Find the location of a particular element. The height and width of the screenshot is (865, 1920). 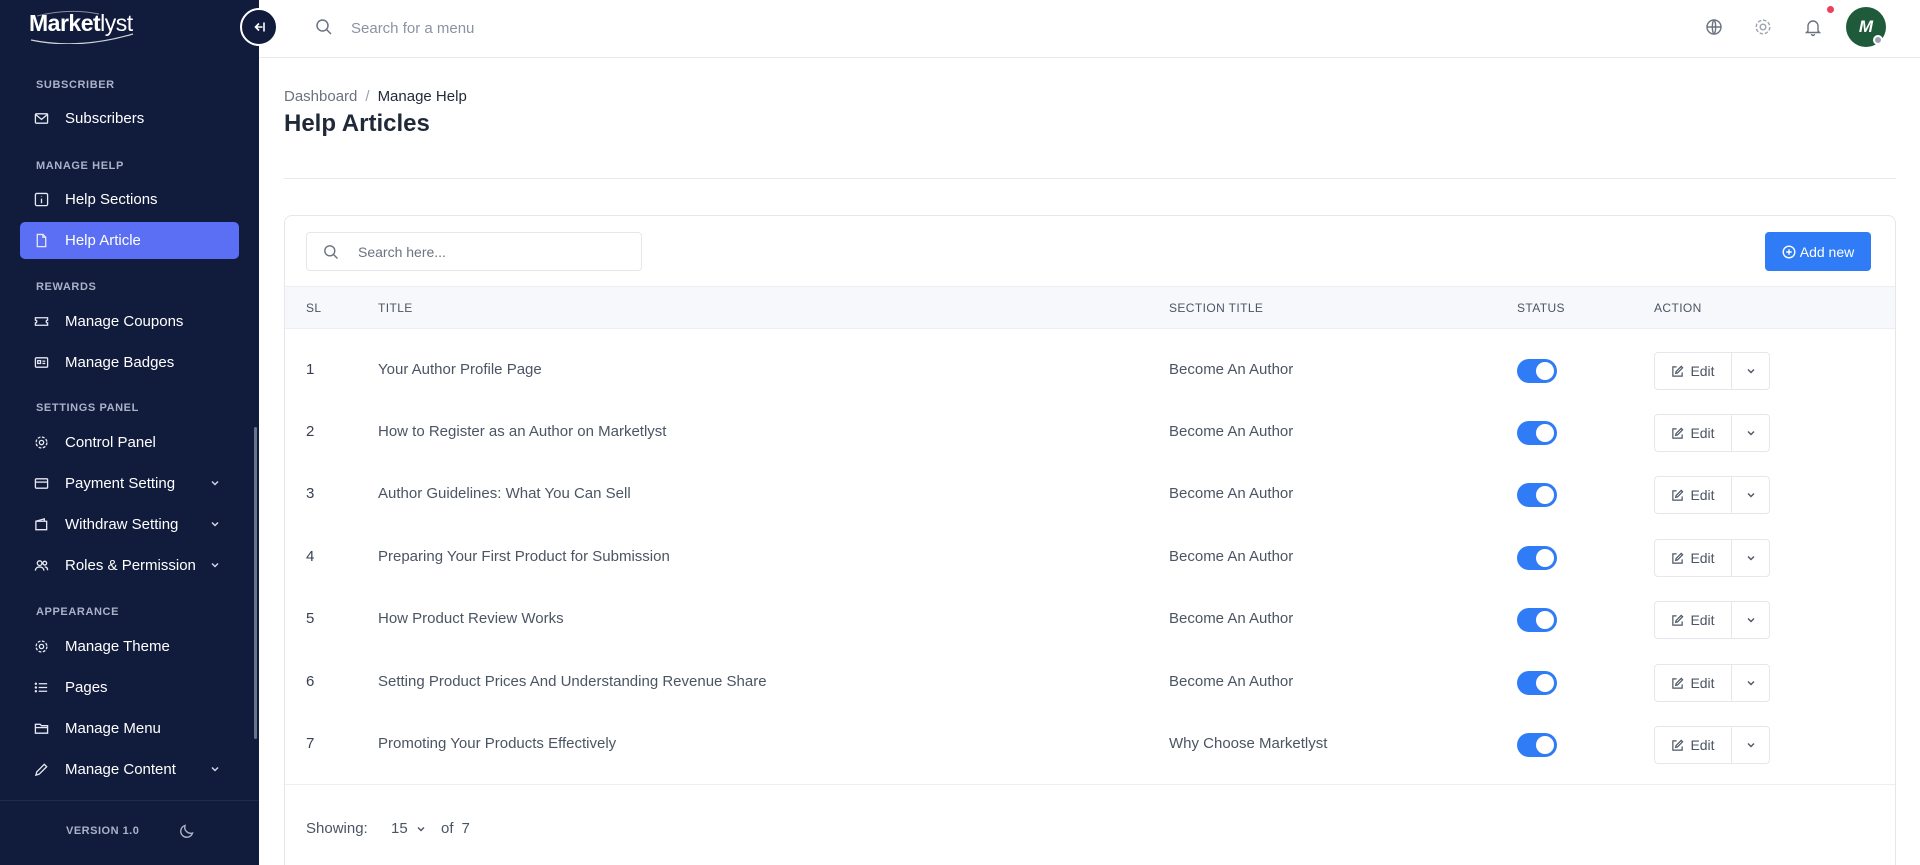

page-title: Help Articles is located at coordinates (357, 123).